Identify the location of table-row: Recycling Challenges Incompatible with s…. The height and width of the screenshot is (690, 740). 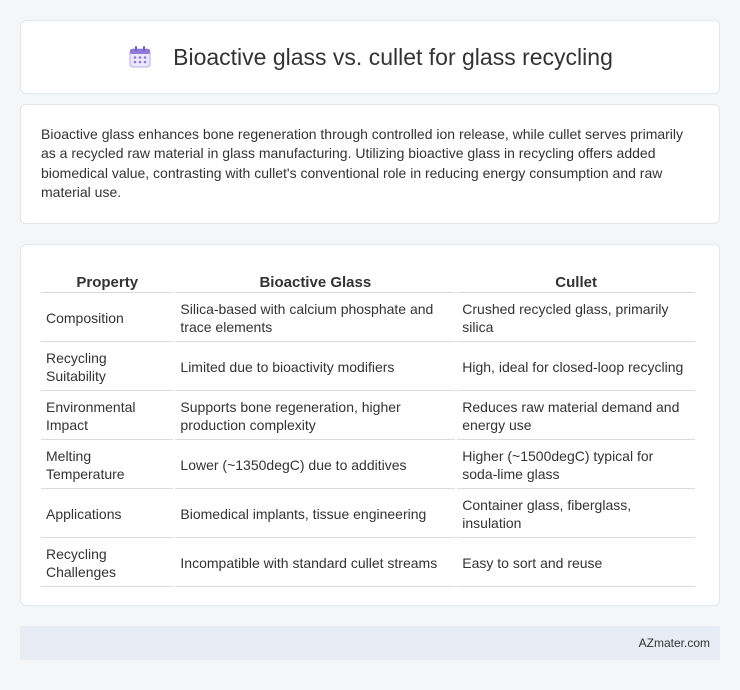
(368, 563).